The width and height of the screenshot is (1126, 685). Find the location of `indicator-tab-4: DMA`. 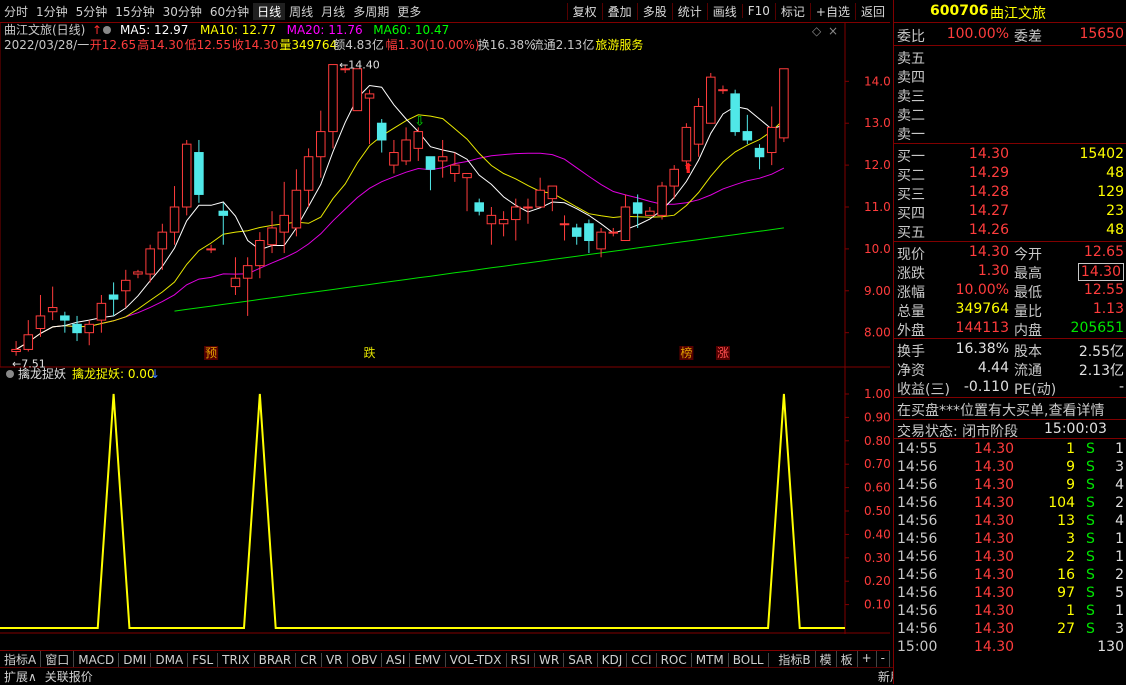

indicator-tab-4: DMA is located at coordinates (170, 659).